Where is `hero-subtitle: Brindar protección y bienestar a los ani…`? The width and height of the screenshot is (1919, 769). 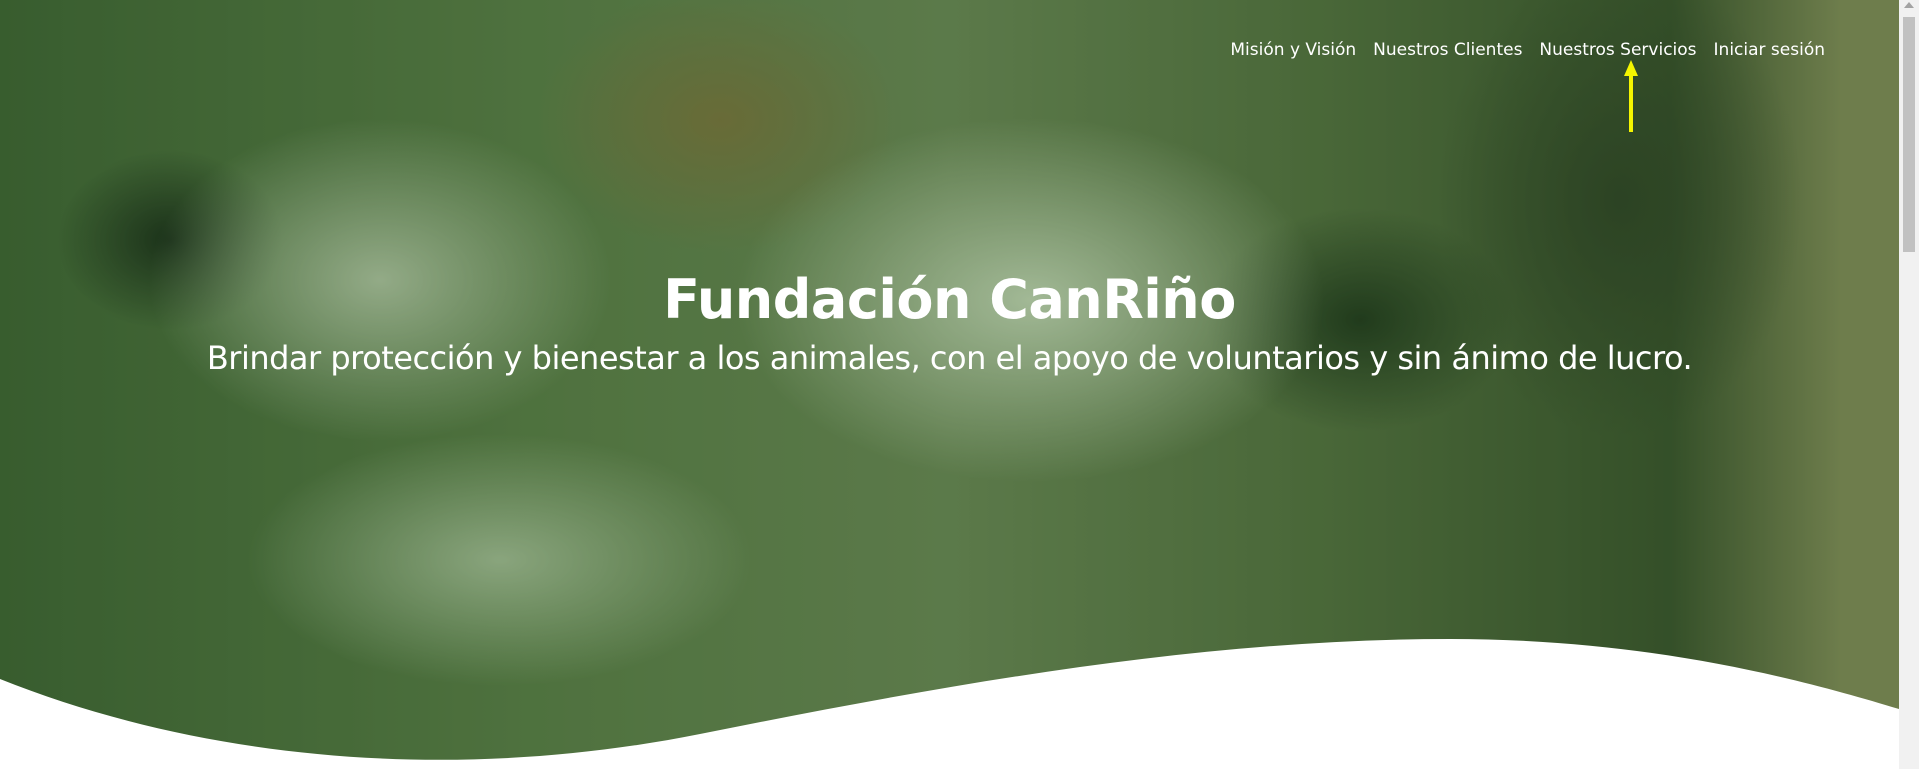
hero-subtitle: Brindar protección y bienestar a los ani… is located at coordinates (949, 358).